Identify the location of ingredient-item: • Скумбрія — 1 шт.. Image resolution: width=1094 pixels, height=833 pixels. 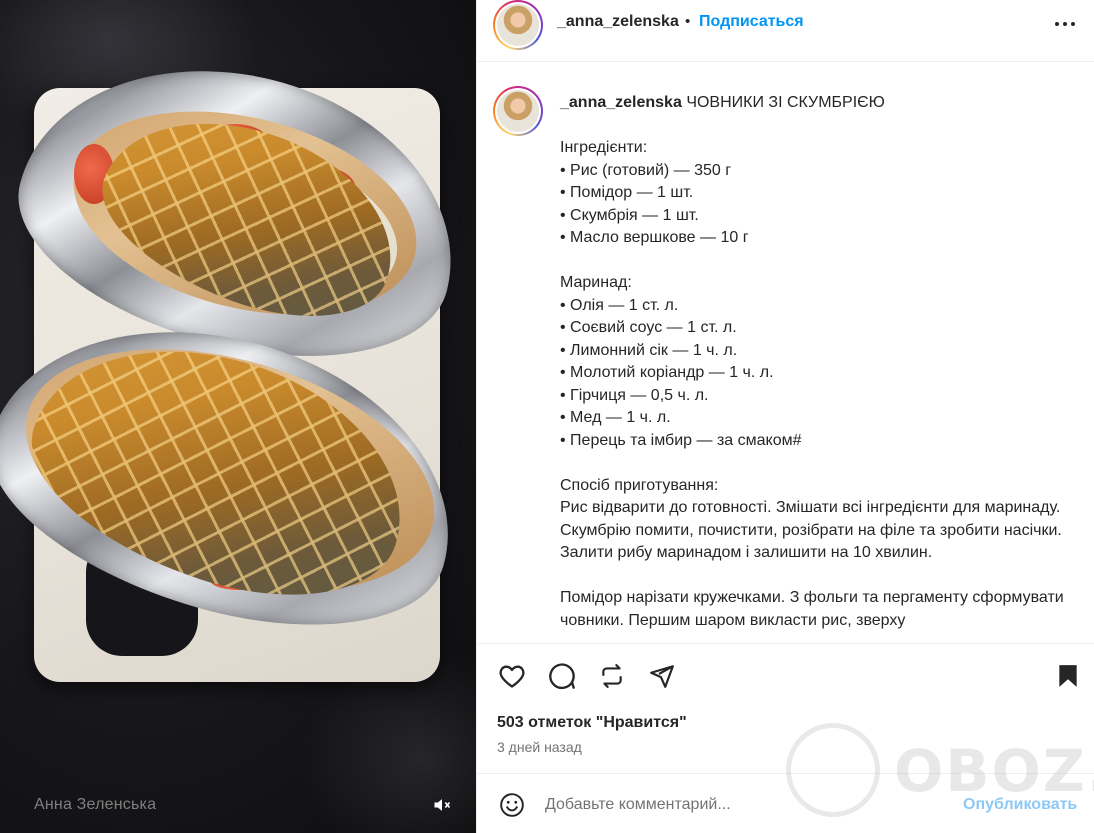
(629, 215).